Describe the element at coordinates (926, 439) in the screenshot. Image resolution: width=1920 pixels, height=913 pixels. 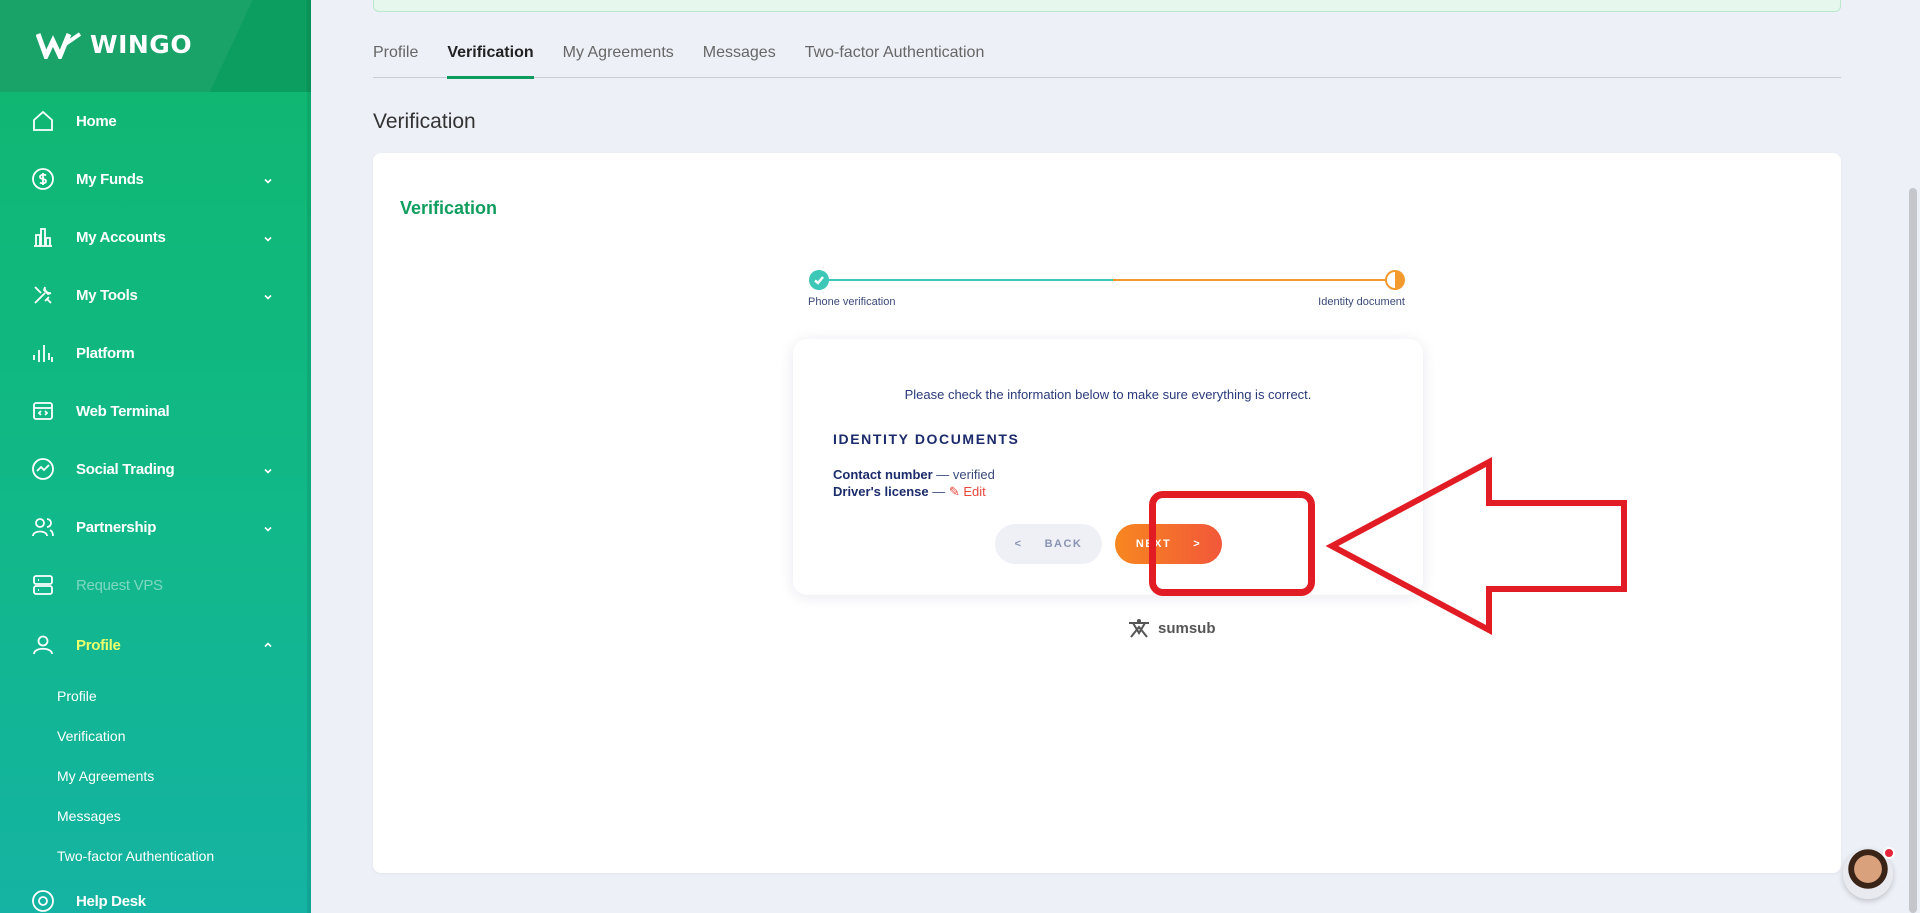
I see `identity-documents-heading: IDENTITY DOCUMENTS` at that location.